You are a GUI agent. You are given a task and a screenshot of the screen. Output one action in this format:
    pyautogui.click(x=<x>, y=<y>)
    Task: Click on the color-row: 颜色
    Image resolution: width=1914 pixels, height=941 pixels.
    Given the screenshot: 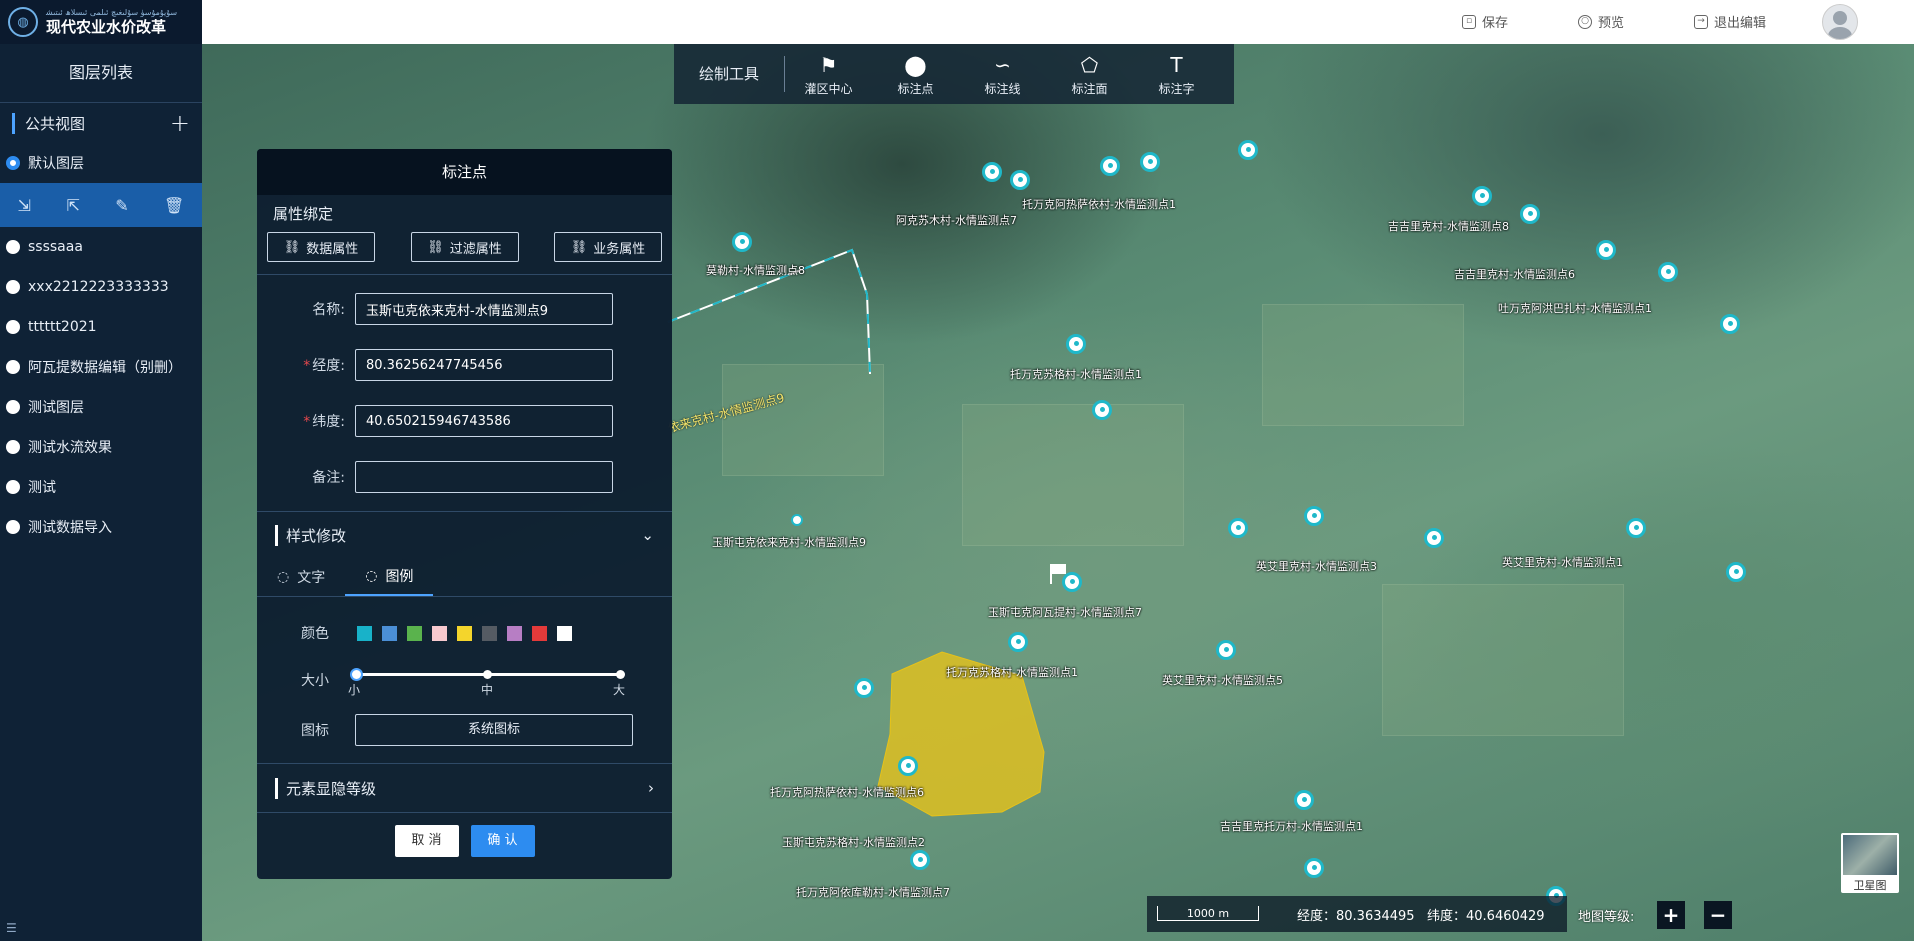 What is the action you would take?
    pyautogui.click(x=464, y=633)
    